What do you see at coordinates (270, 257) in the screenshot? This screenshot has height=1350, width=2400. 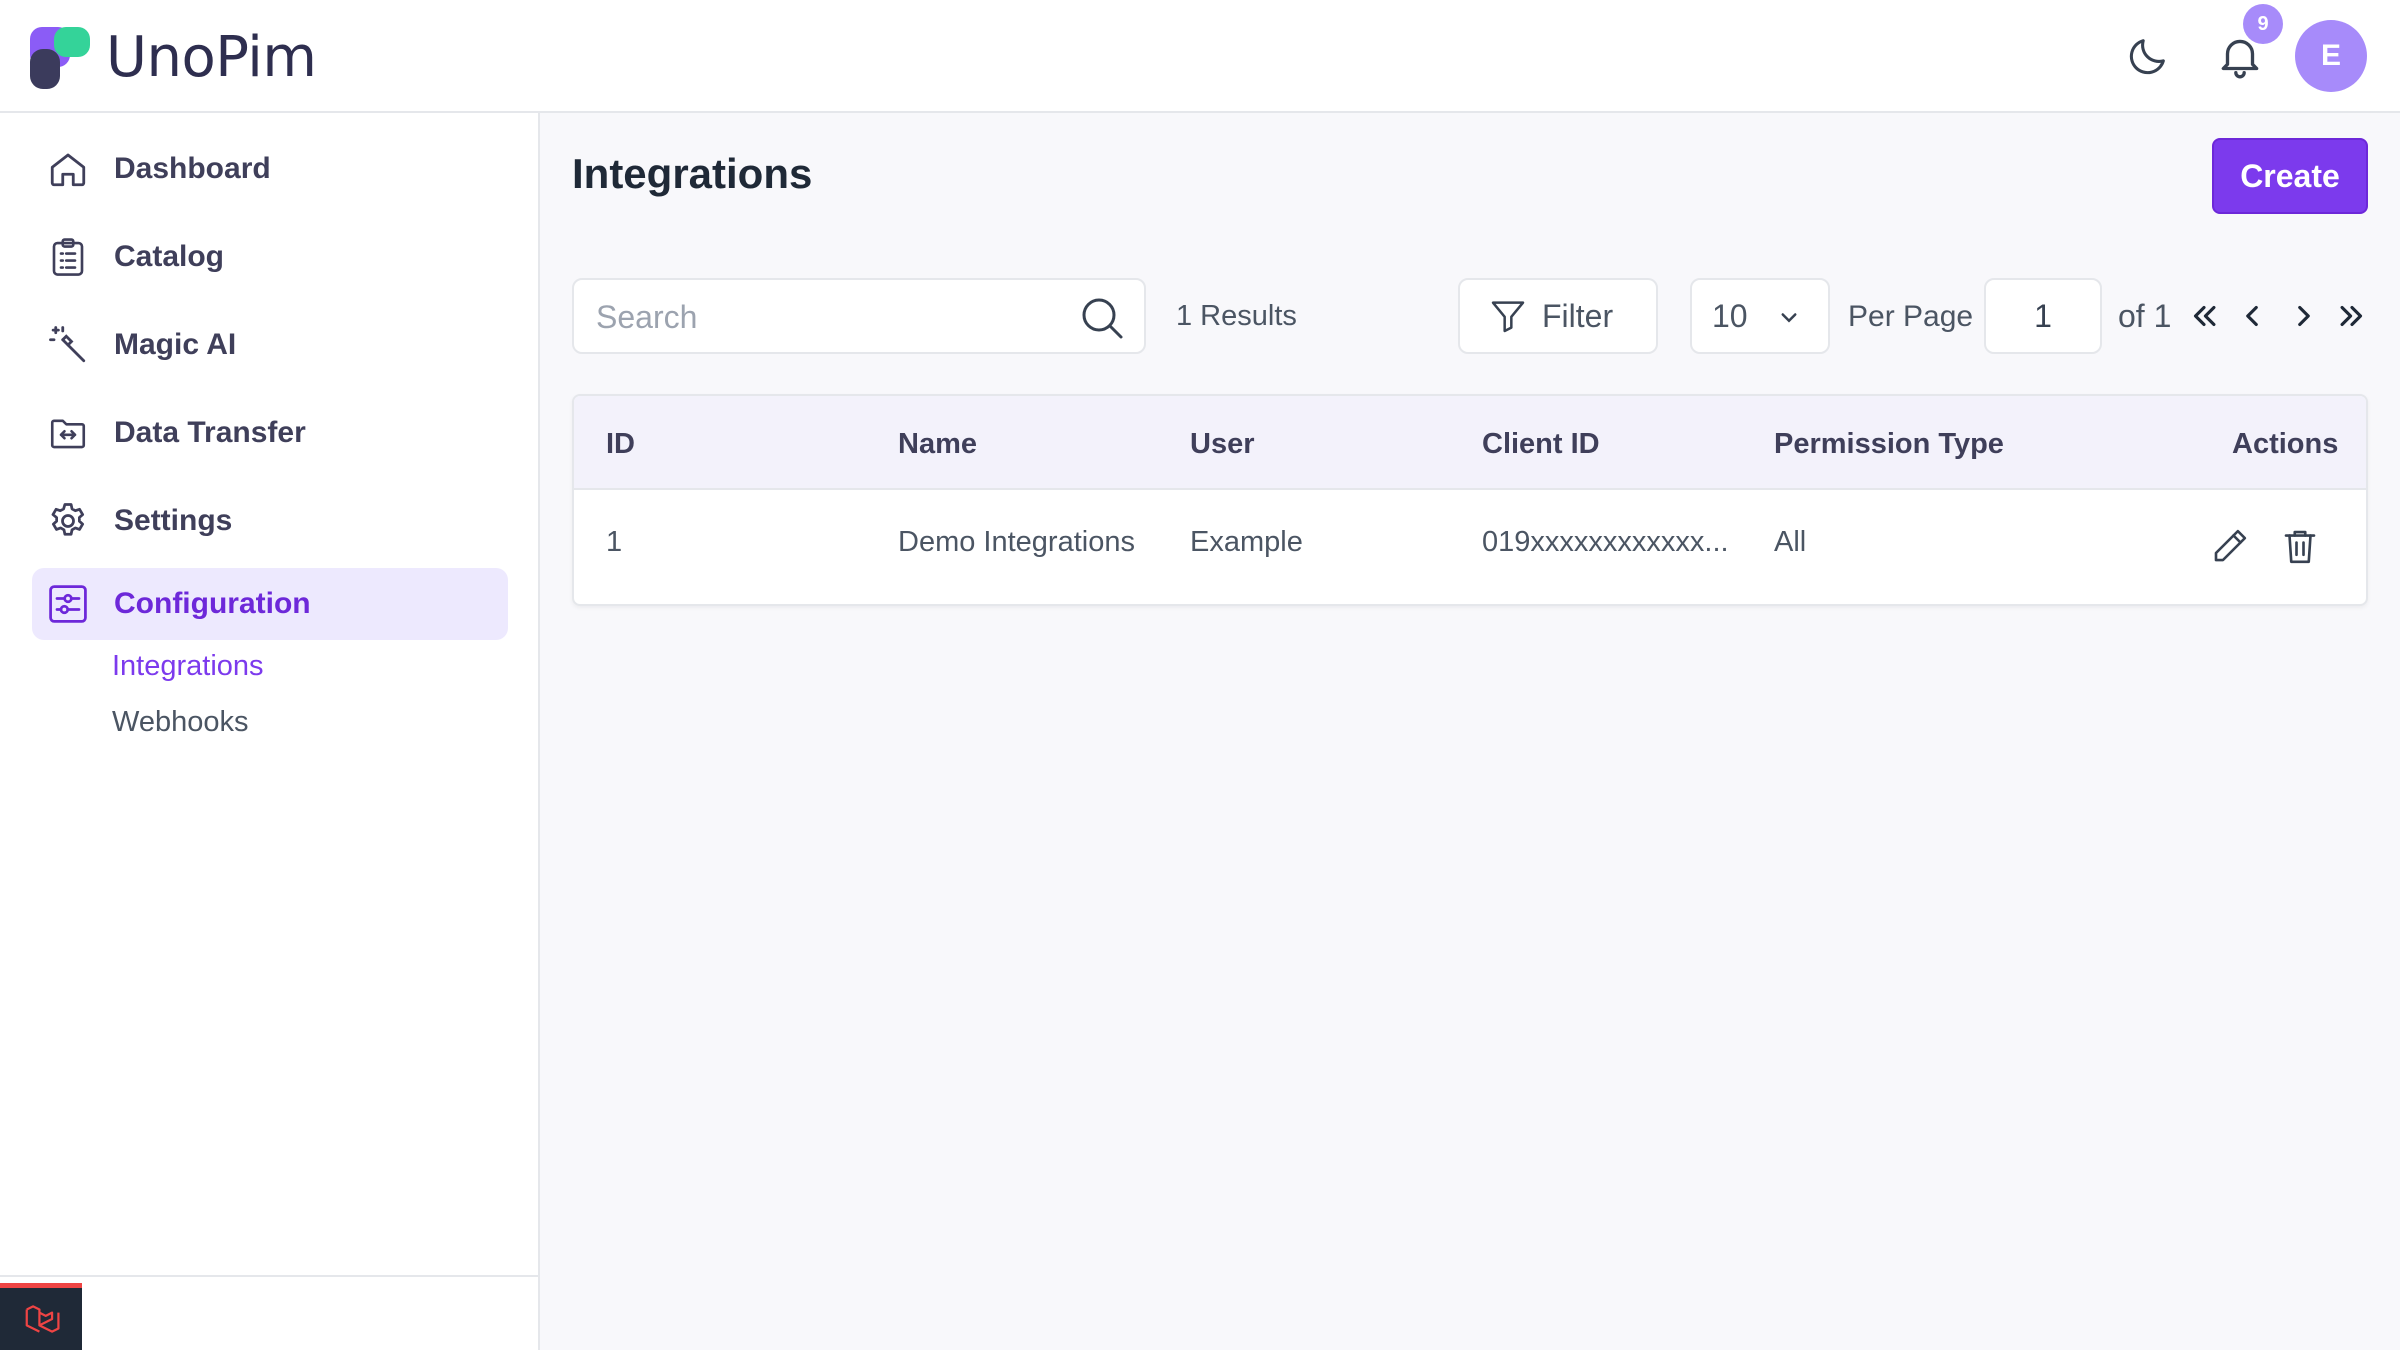 I see `sidebar-item-catalog: Catalog` at bounding box center [270, 257].